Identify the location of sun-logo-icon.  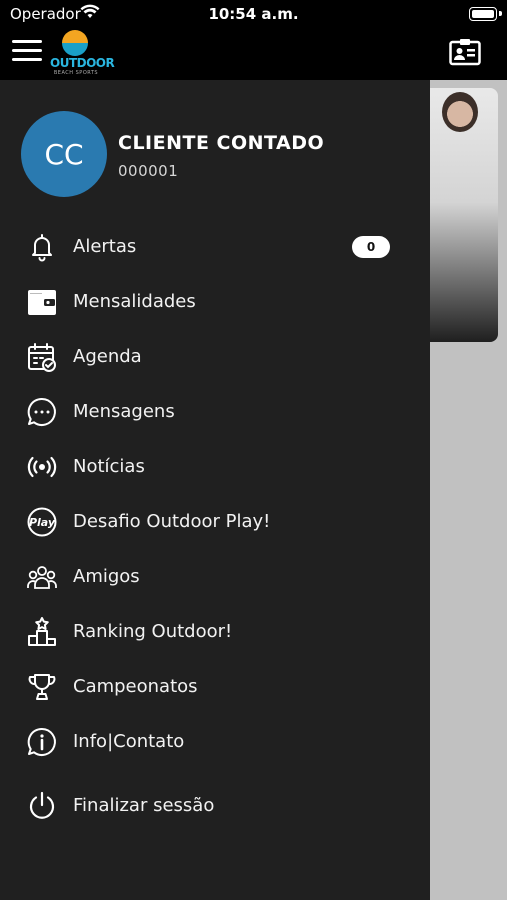
(75, 43).